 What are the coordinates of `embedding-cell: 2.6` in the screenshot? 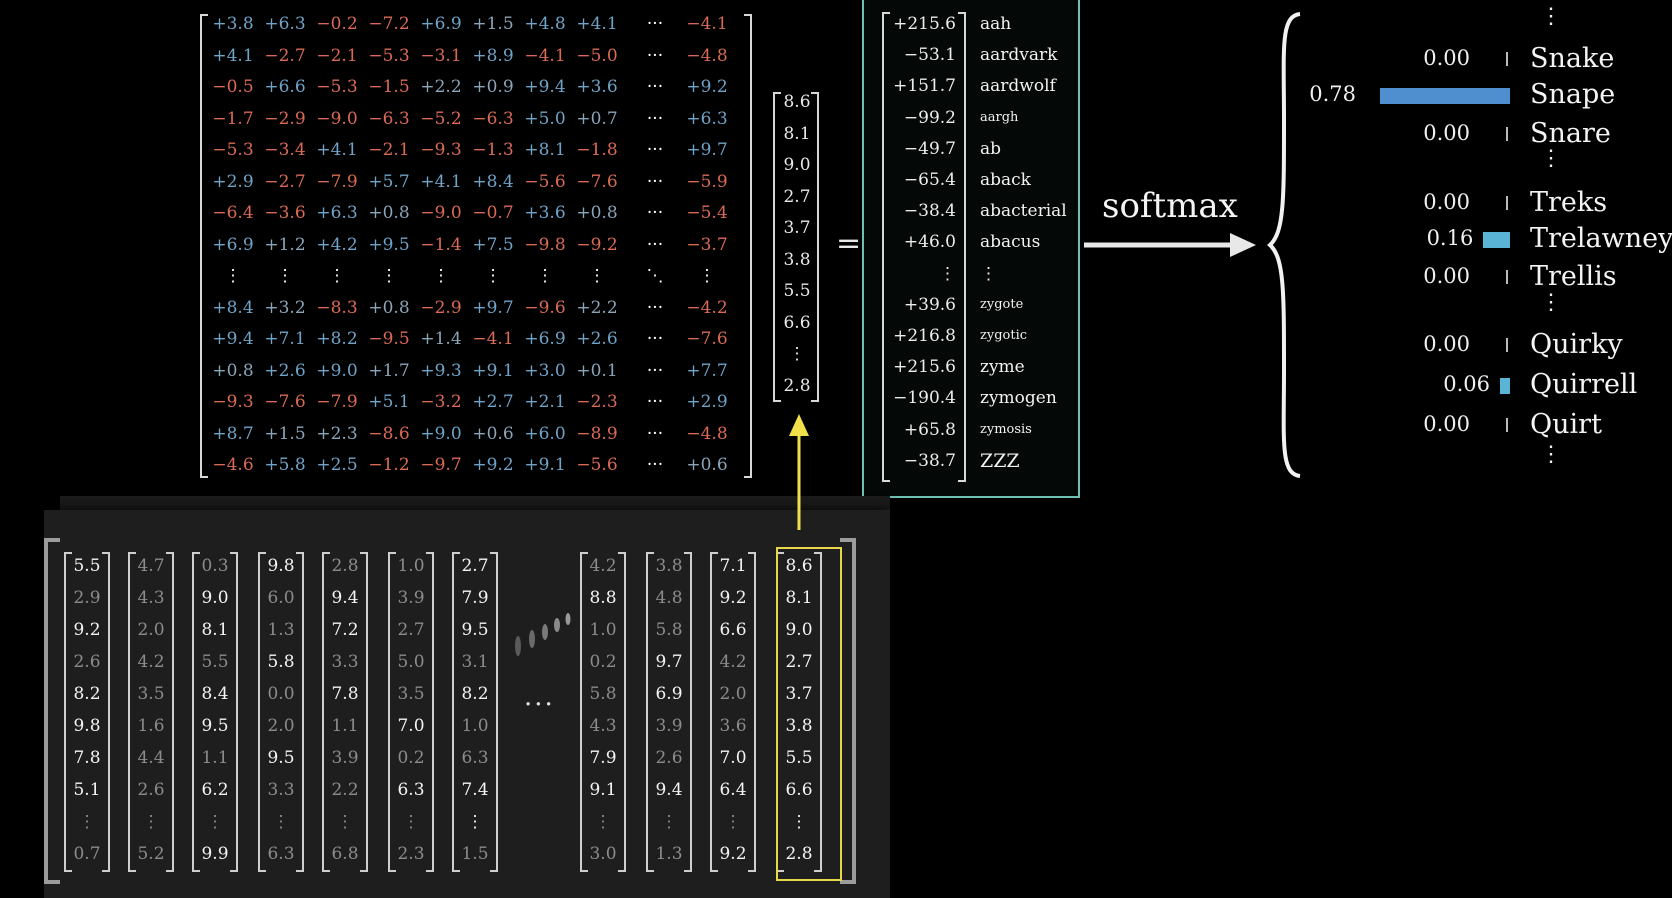 It's located at (151, 790).